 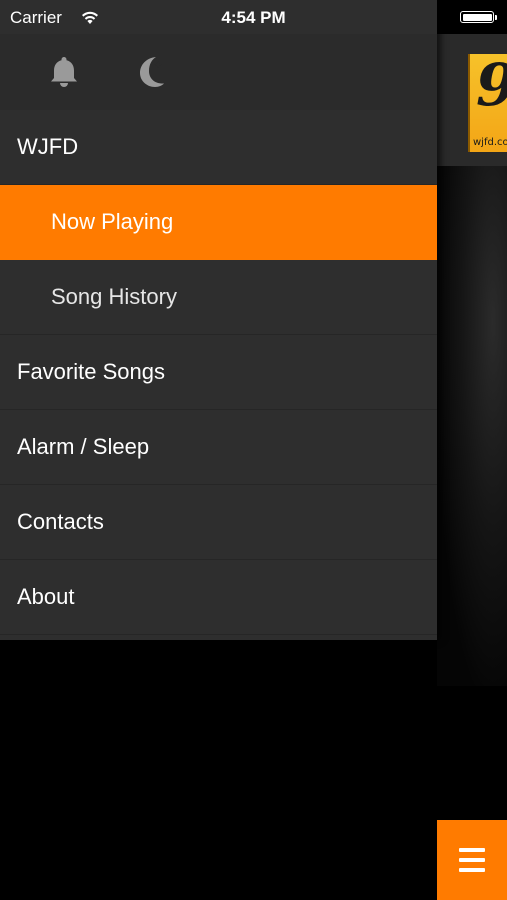 What do you see at coordinates (64, 72) in the screenshot?
I see `bell-icon` at bounding box center [64, 72].